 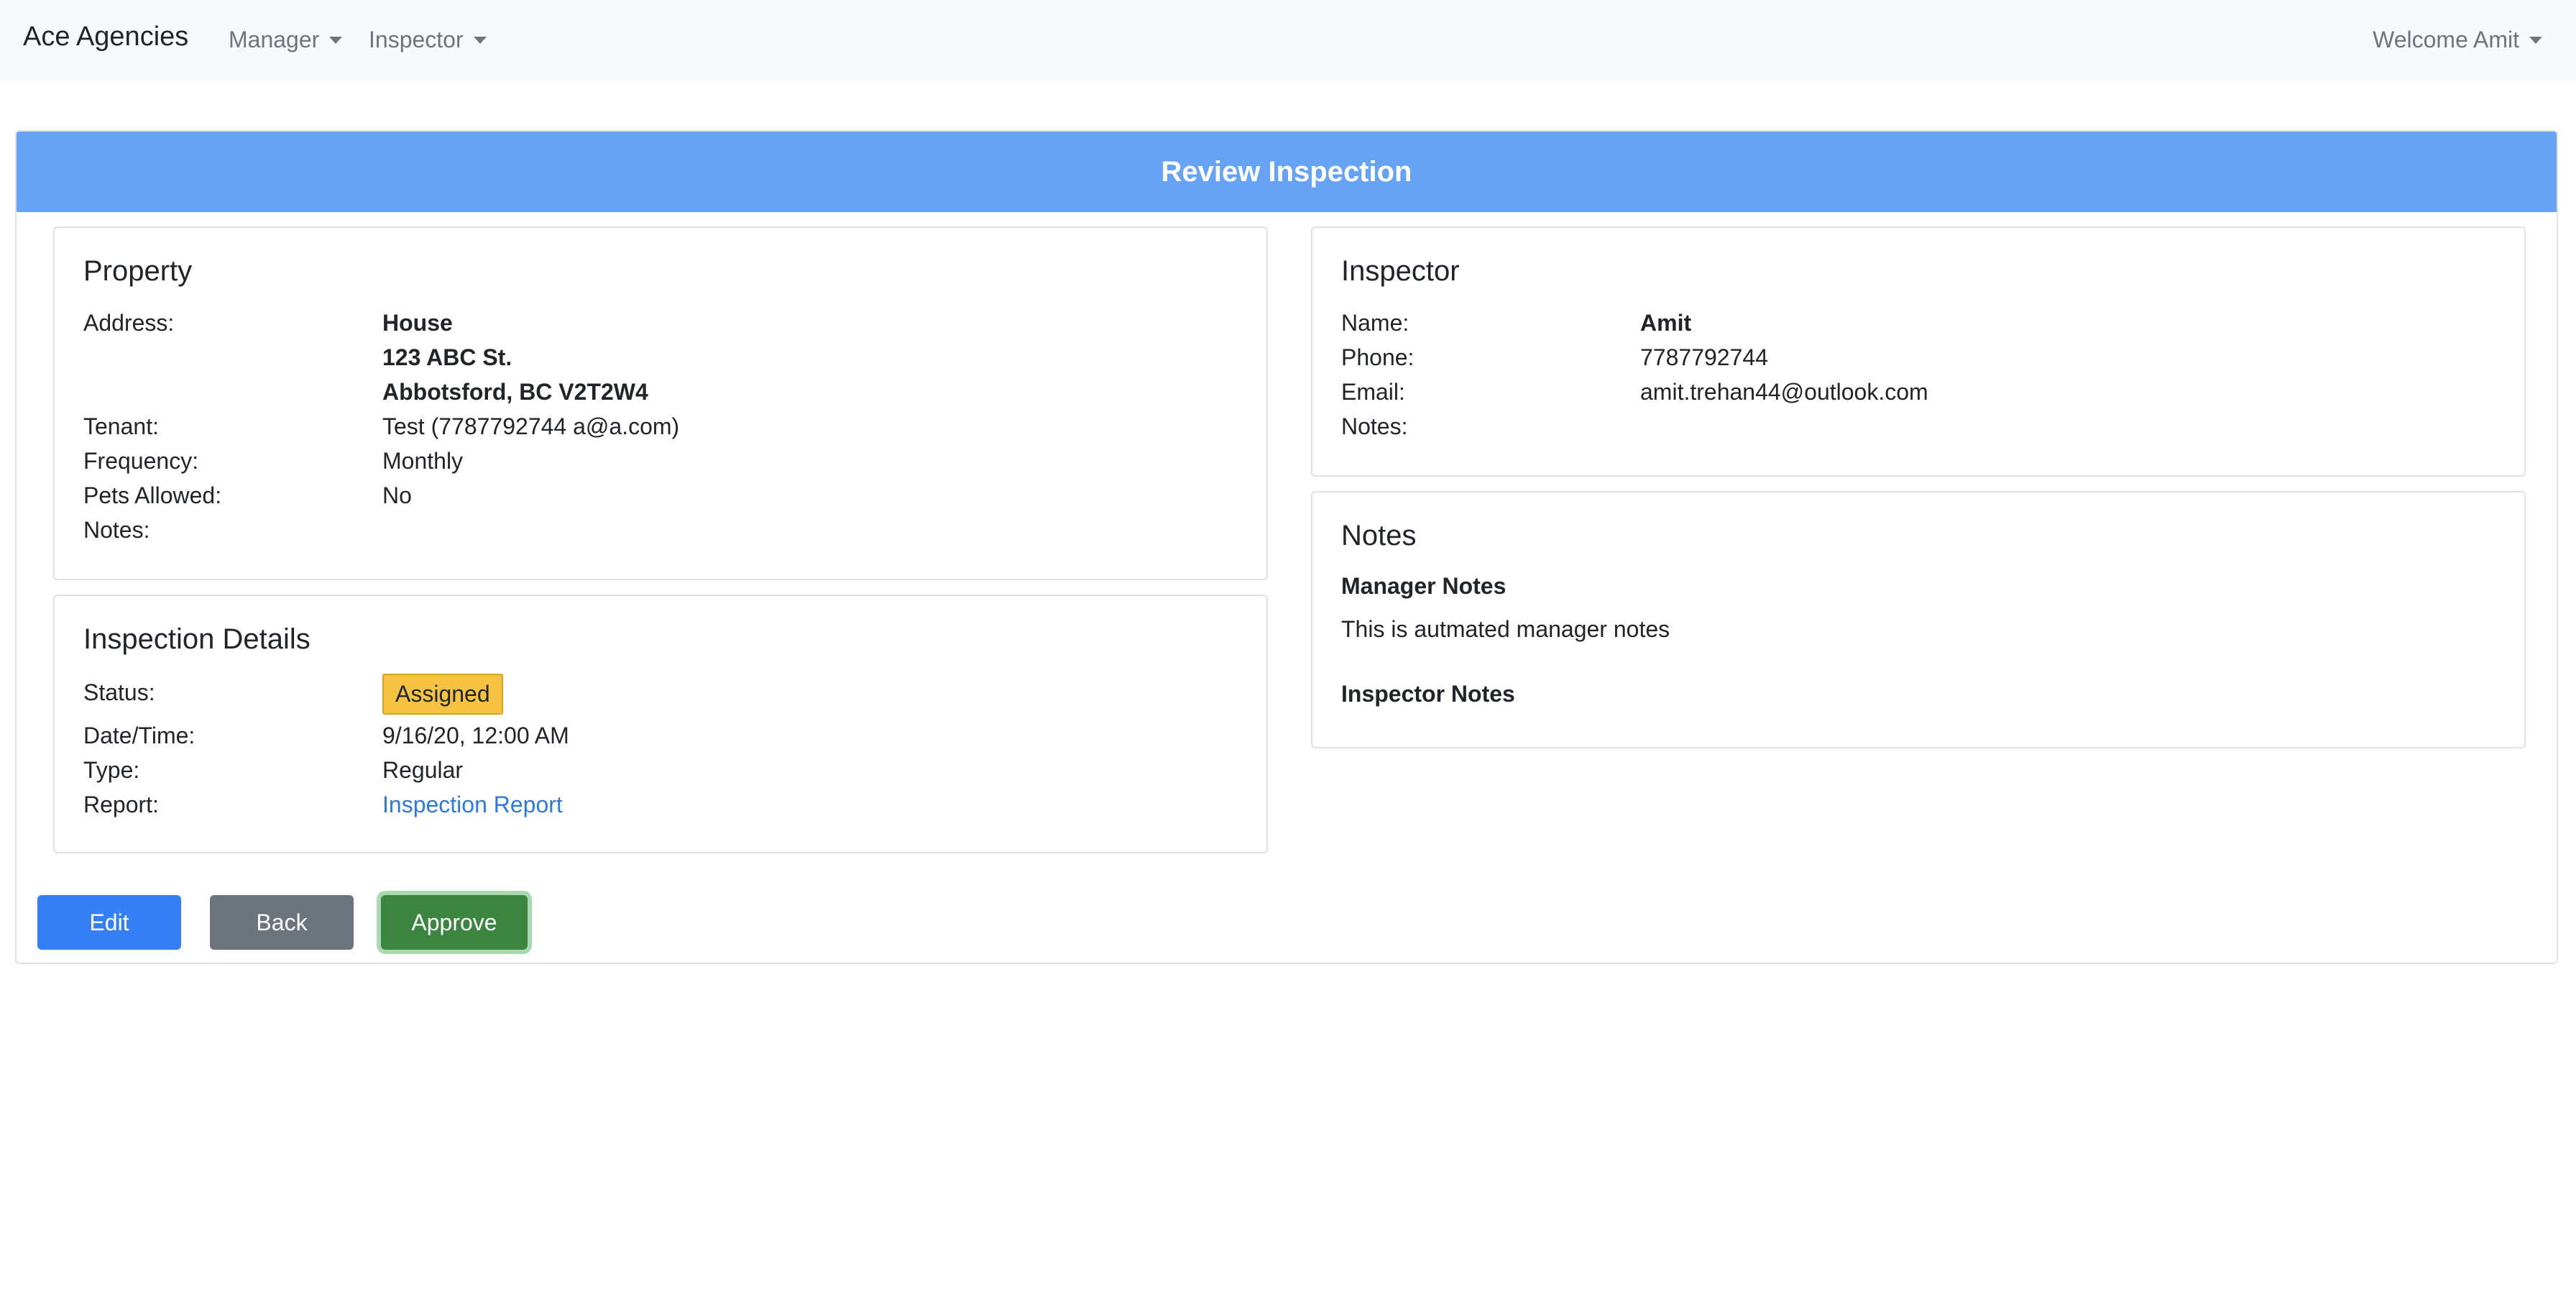 I want to click on inspector-title: Inspector, so click(x=1400, y=271).